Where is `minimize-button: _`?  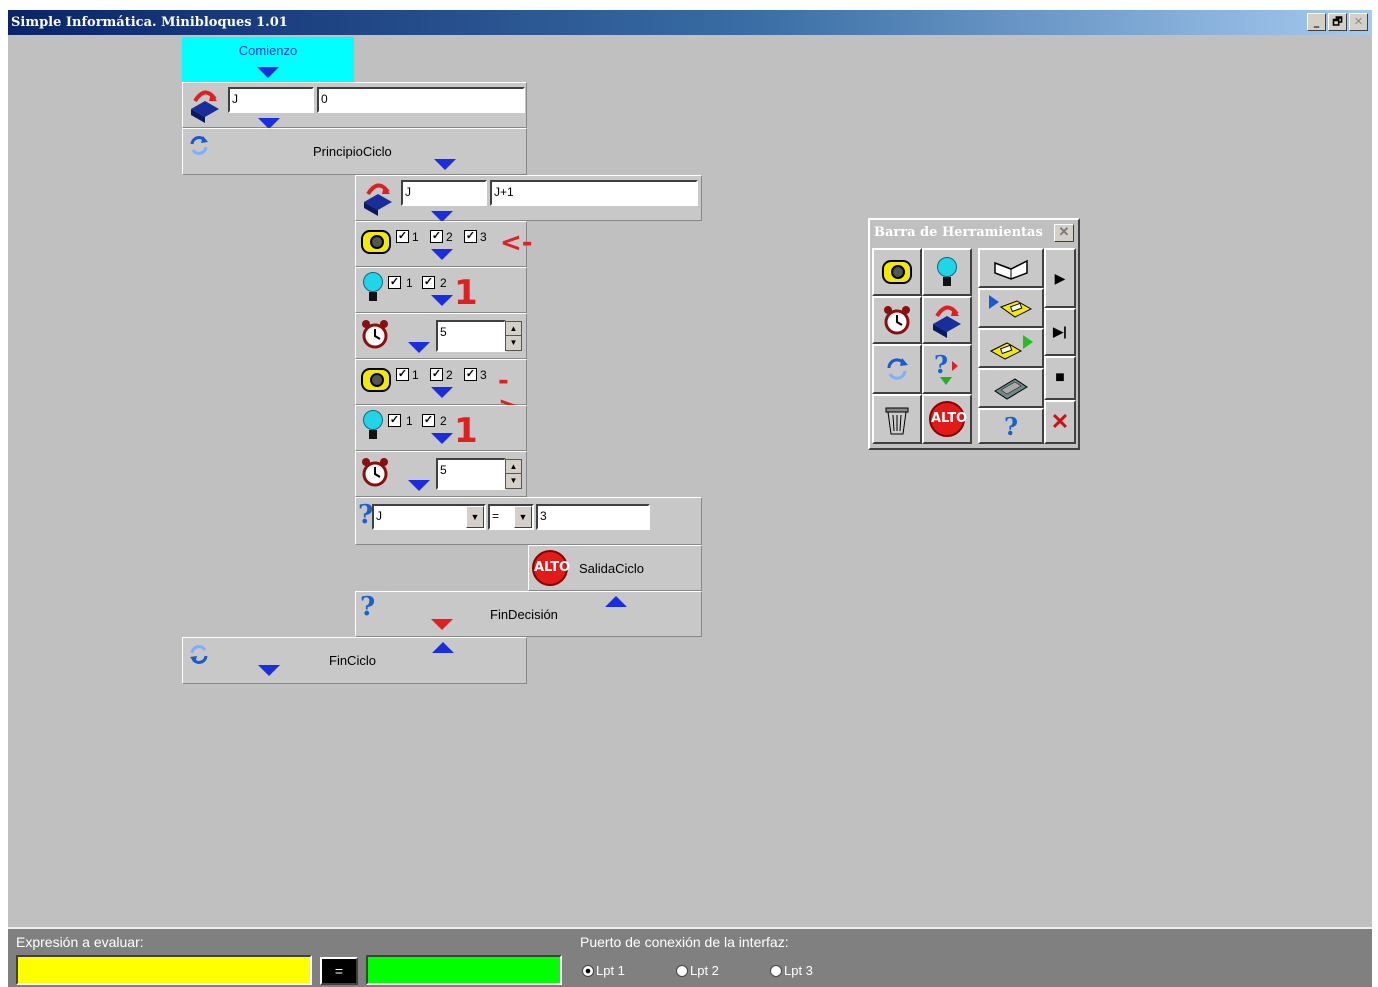 minimize-button: _ is located at coordinates (1316, 22).